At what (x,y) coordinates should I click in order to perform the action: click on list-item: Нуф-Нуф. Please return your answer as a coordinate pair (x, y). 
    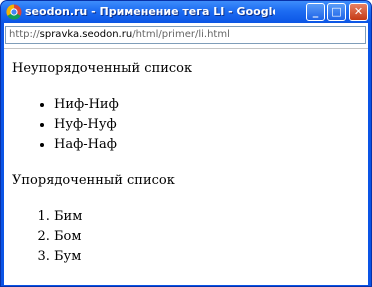
    Looking at the image, I should click on (86, 125).